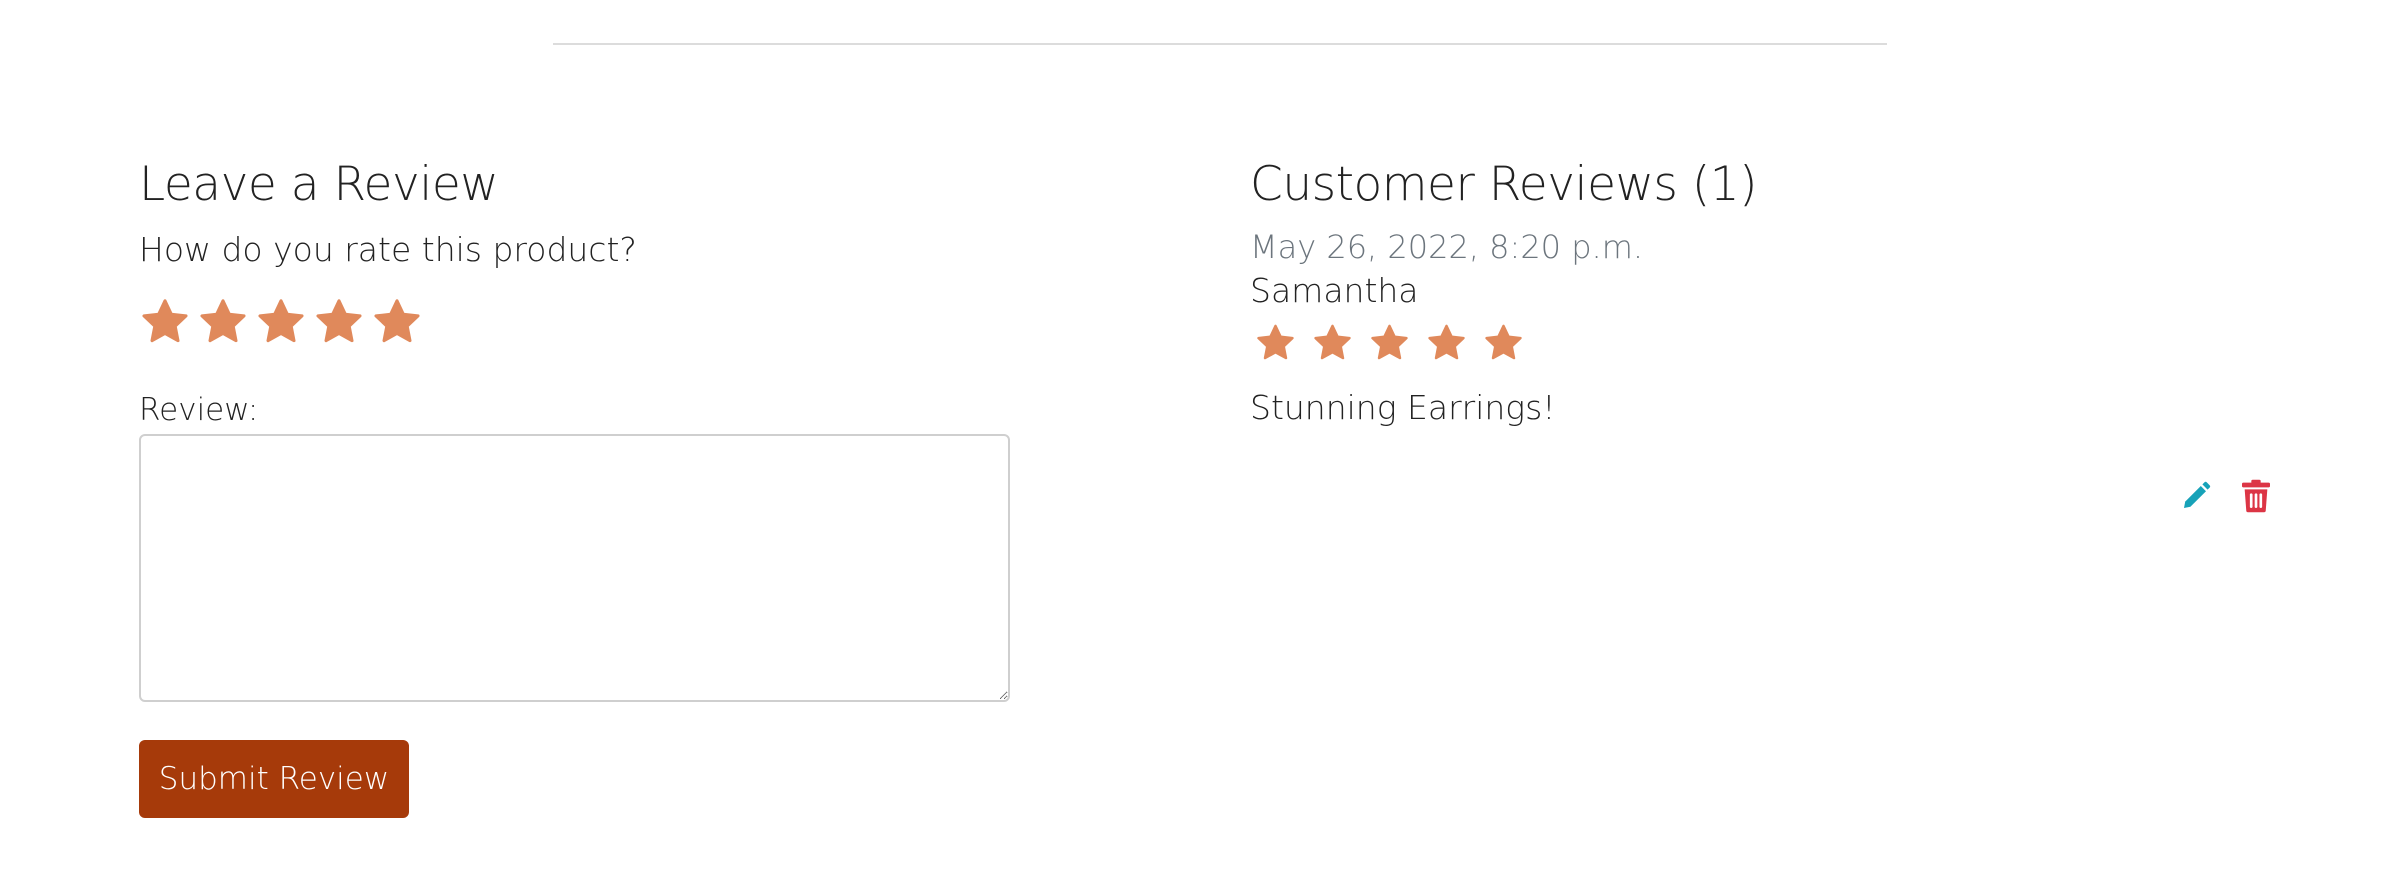 The width and height of the screenshot is (2396, 886). Describe the element at coordinates (274, 779) in the screenshot. I see `submit-review-button: Submit Review` at that location.